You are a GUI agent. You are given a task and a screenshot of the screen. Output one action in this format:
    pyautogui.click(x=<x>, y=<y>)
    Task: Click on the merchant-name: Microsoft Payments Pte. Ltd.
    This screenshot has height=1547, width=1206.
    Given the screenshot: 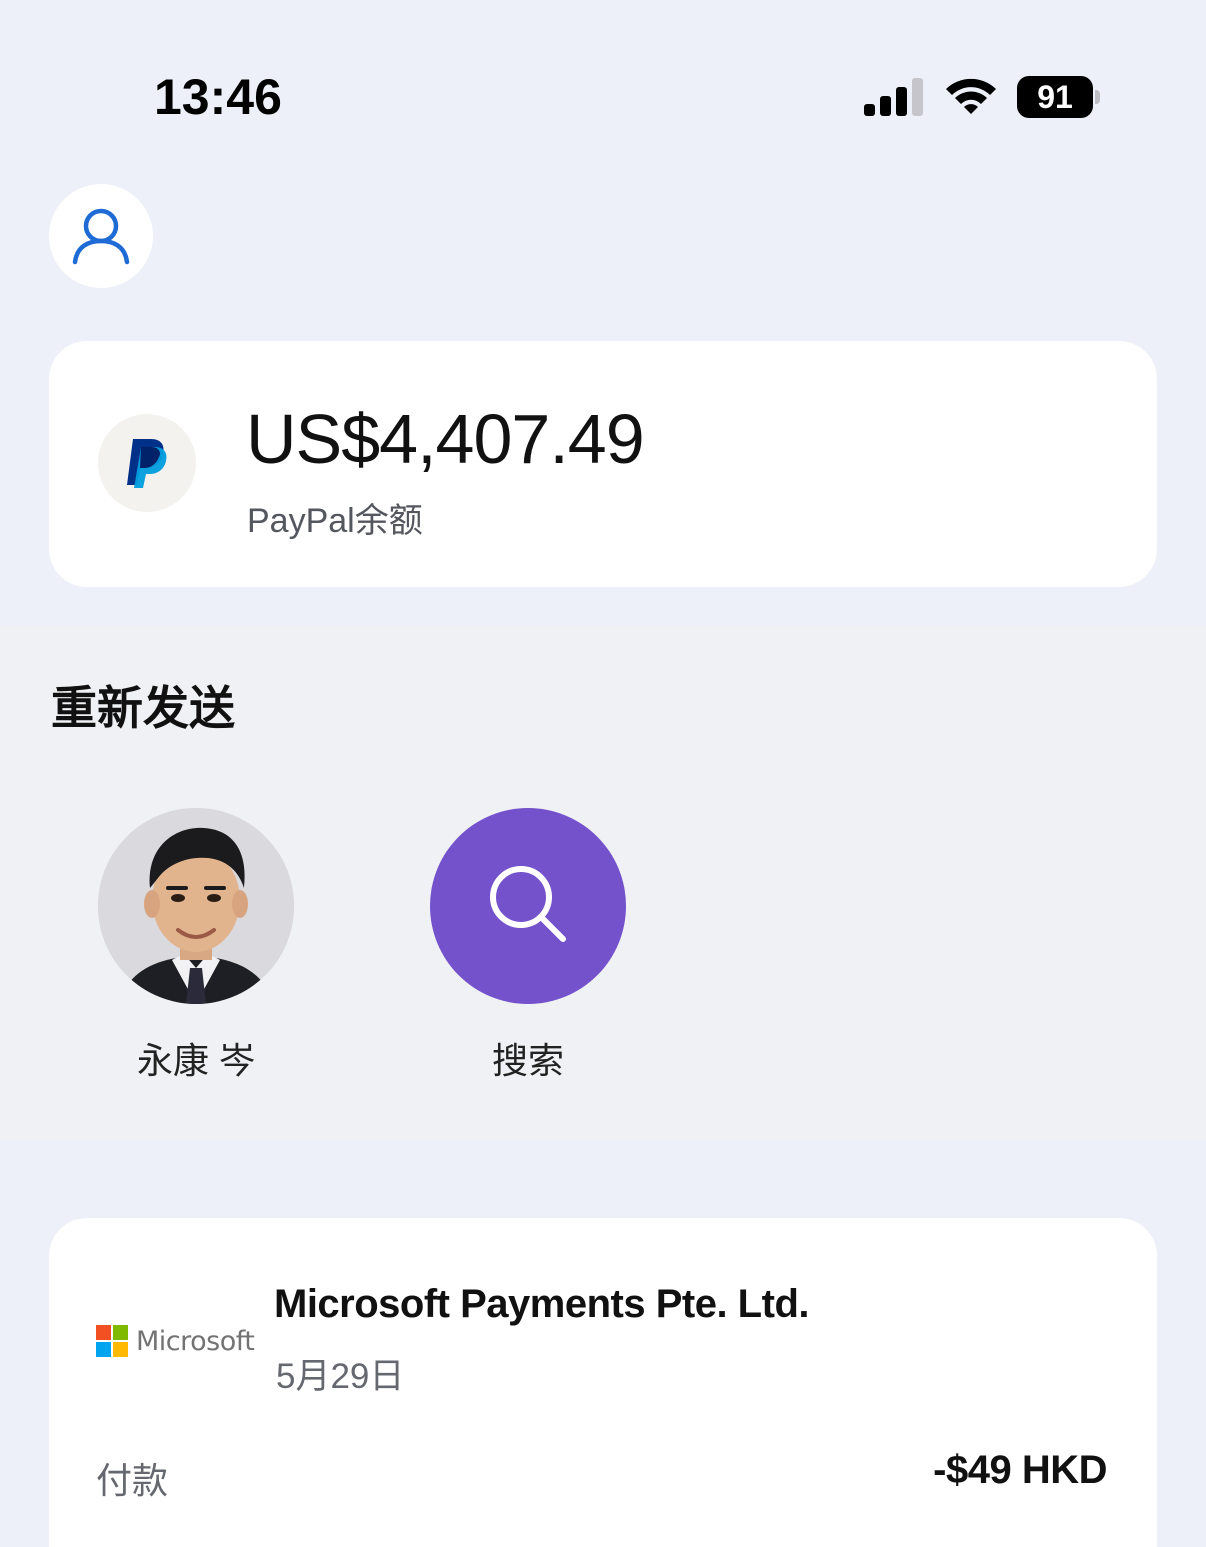 What is the action you would take?
    pyautogui.click(x=541, y=1304)
    